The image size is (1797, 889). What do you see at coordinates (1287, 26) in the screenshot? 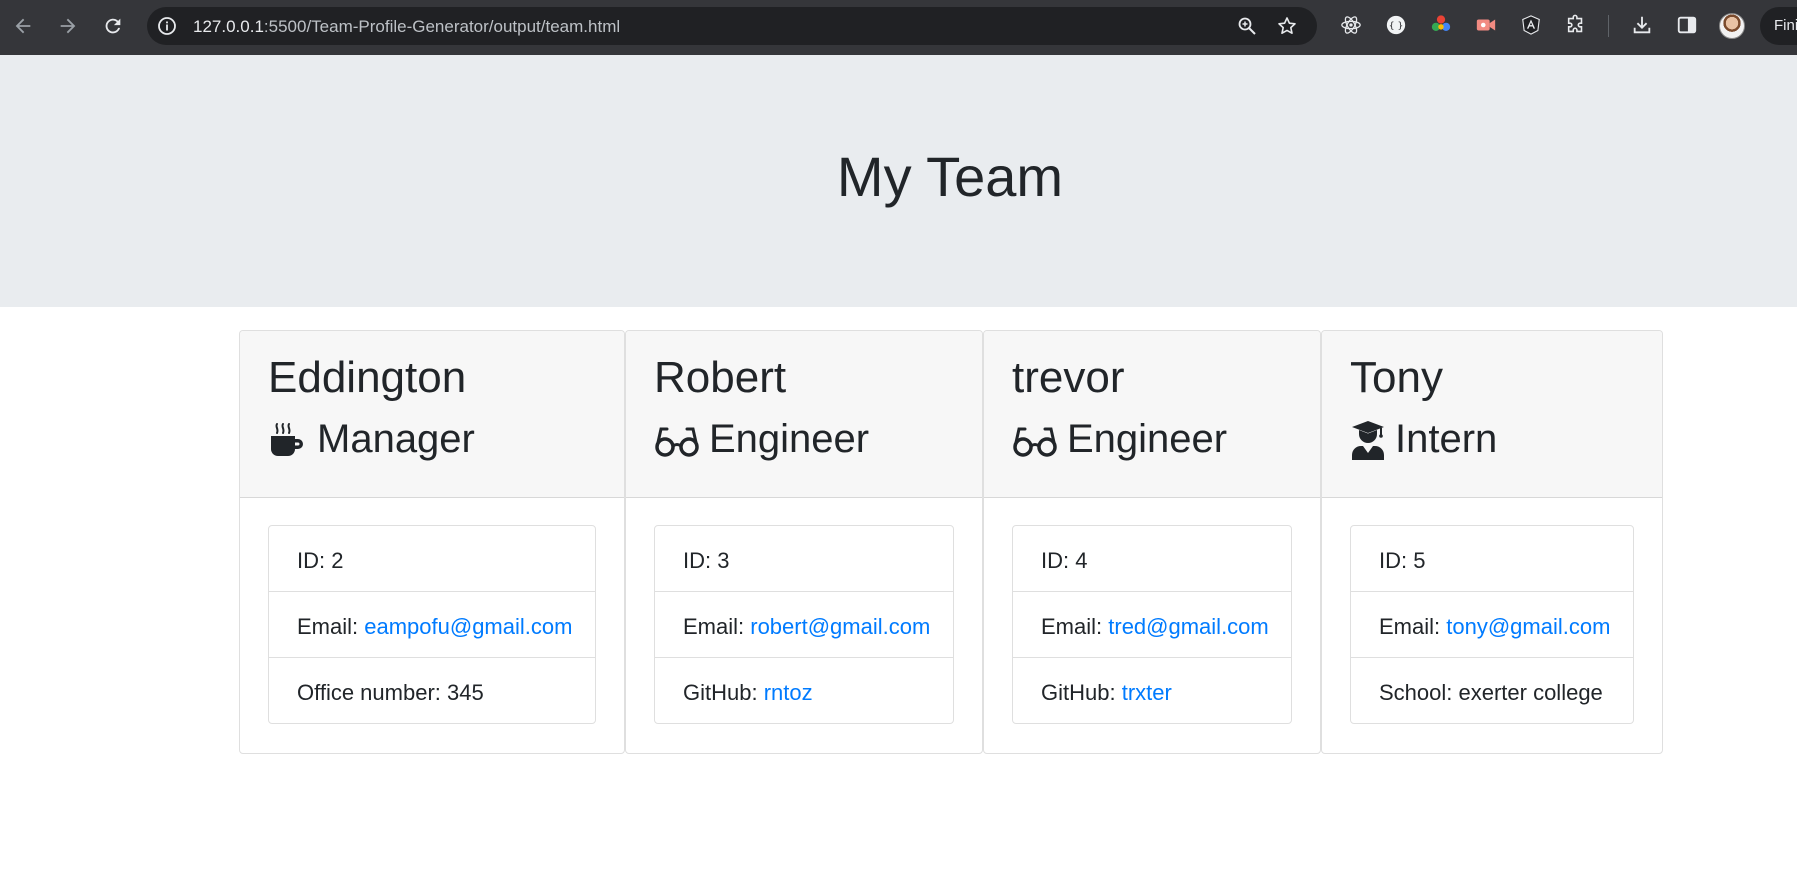
I see `bookmark-star-icon` at bounding box center [1287, 26].